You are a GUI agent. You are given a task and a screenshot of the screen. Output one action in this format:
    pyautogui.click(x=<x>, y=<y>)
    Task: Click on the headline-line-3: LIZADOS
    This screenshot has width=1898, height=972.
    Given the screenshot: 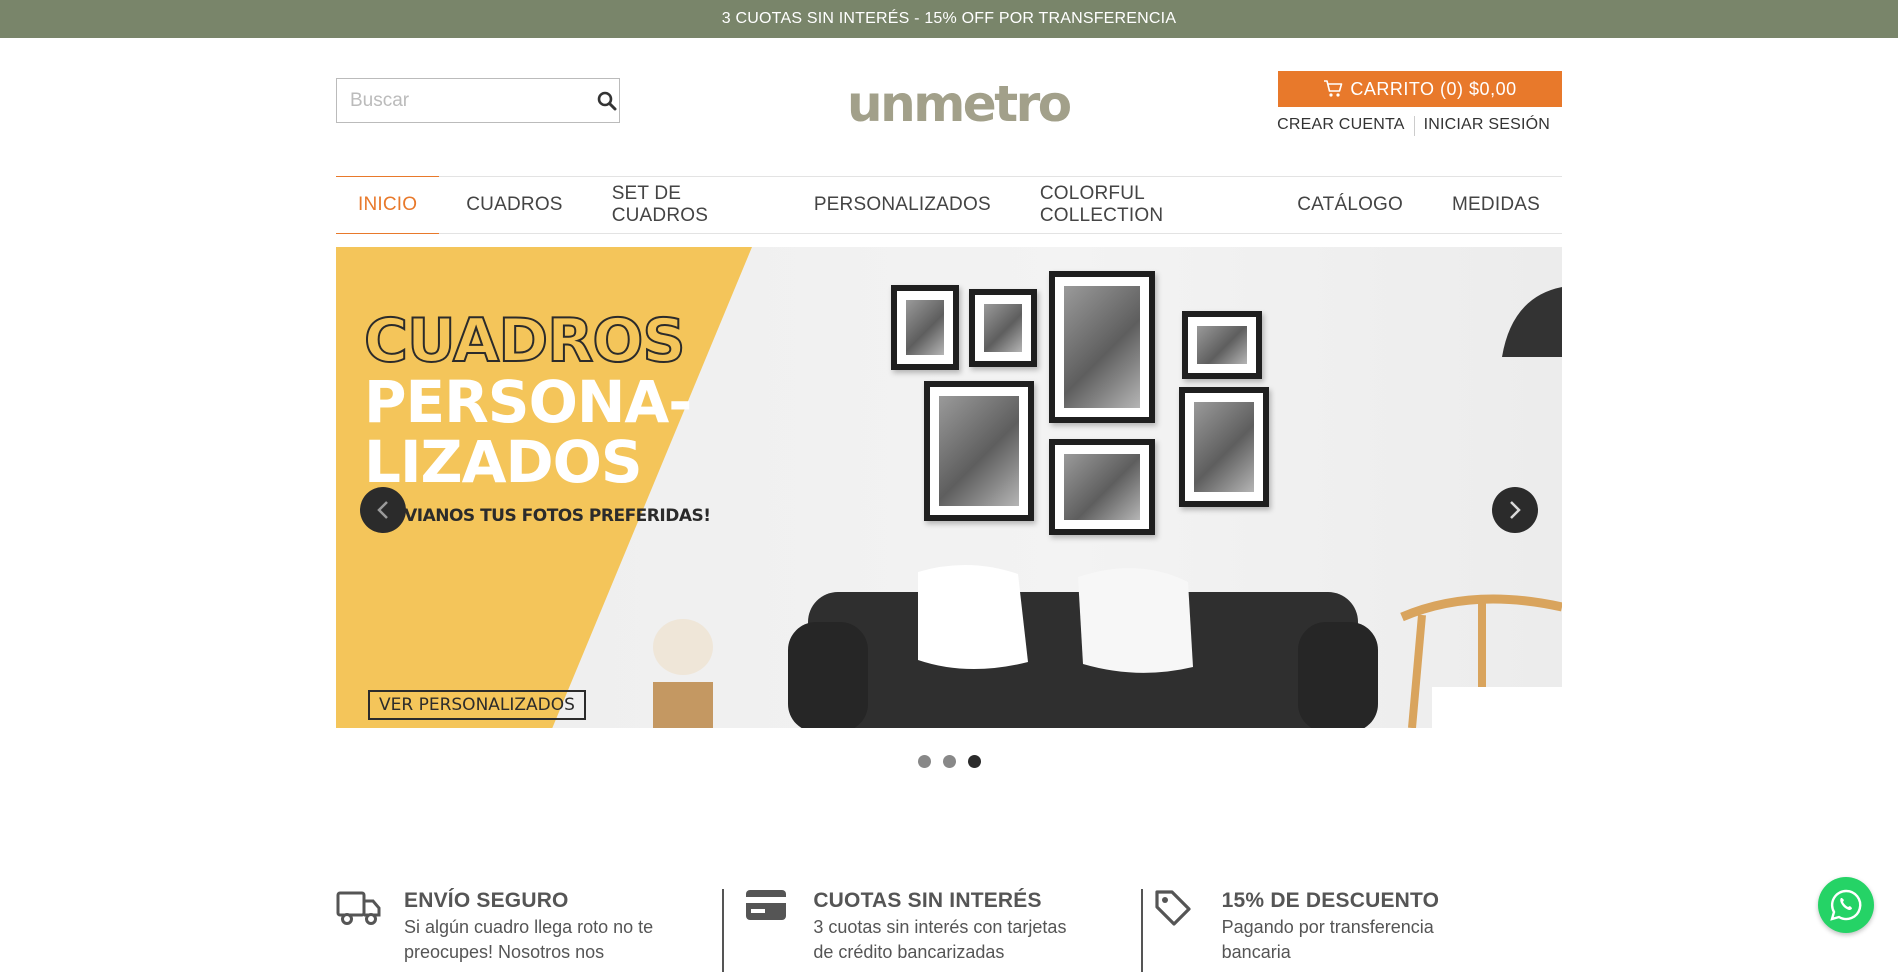 What is the action you would take?
    pyautogui.click(x=503, y=462)
    